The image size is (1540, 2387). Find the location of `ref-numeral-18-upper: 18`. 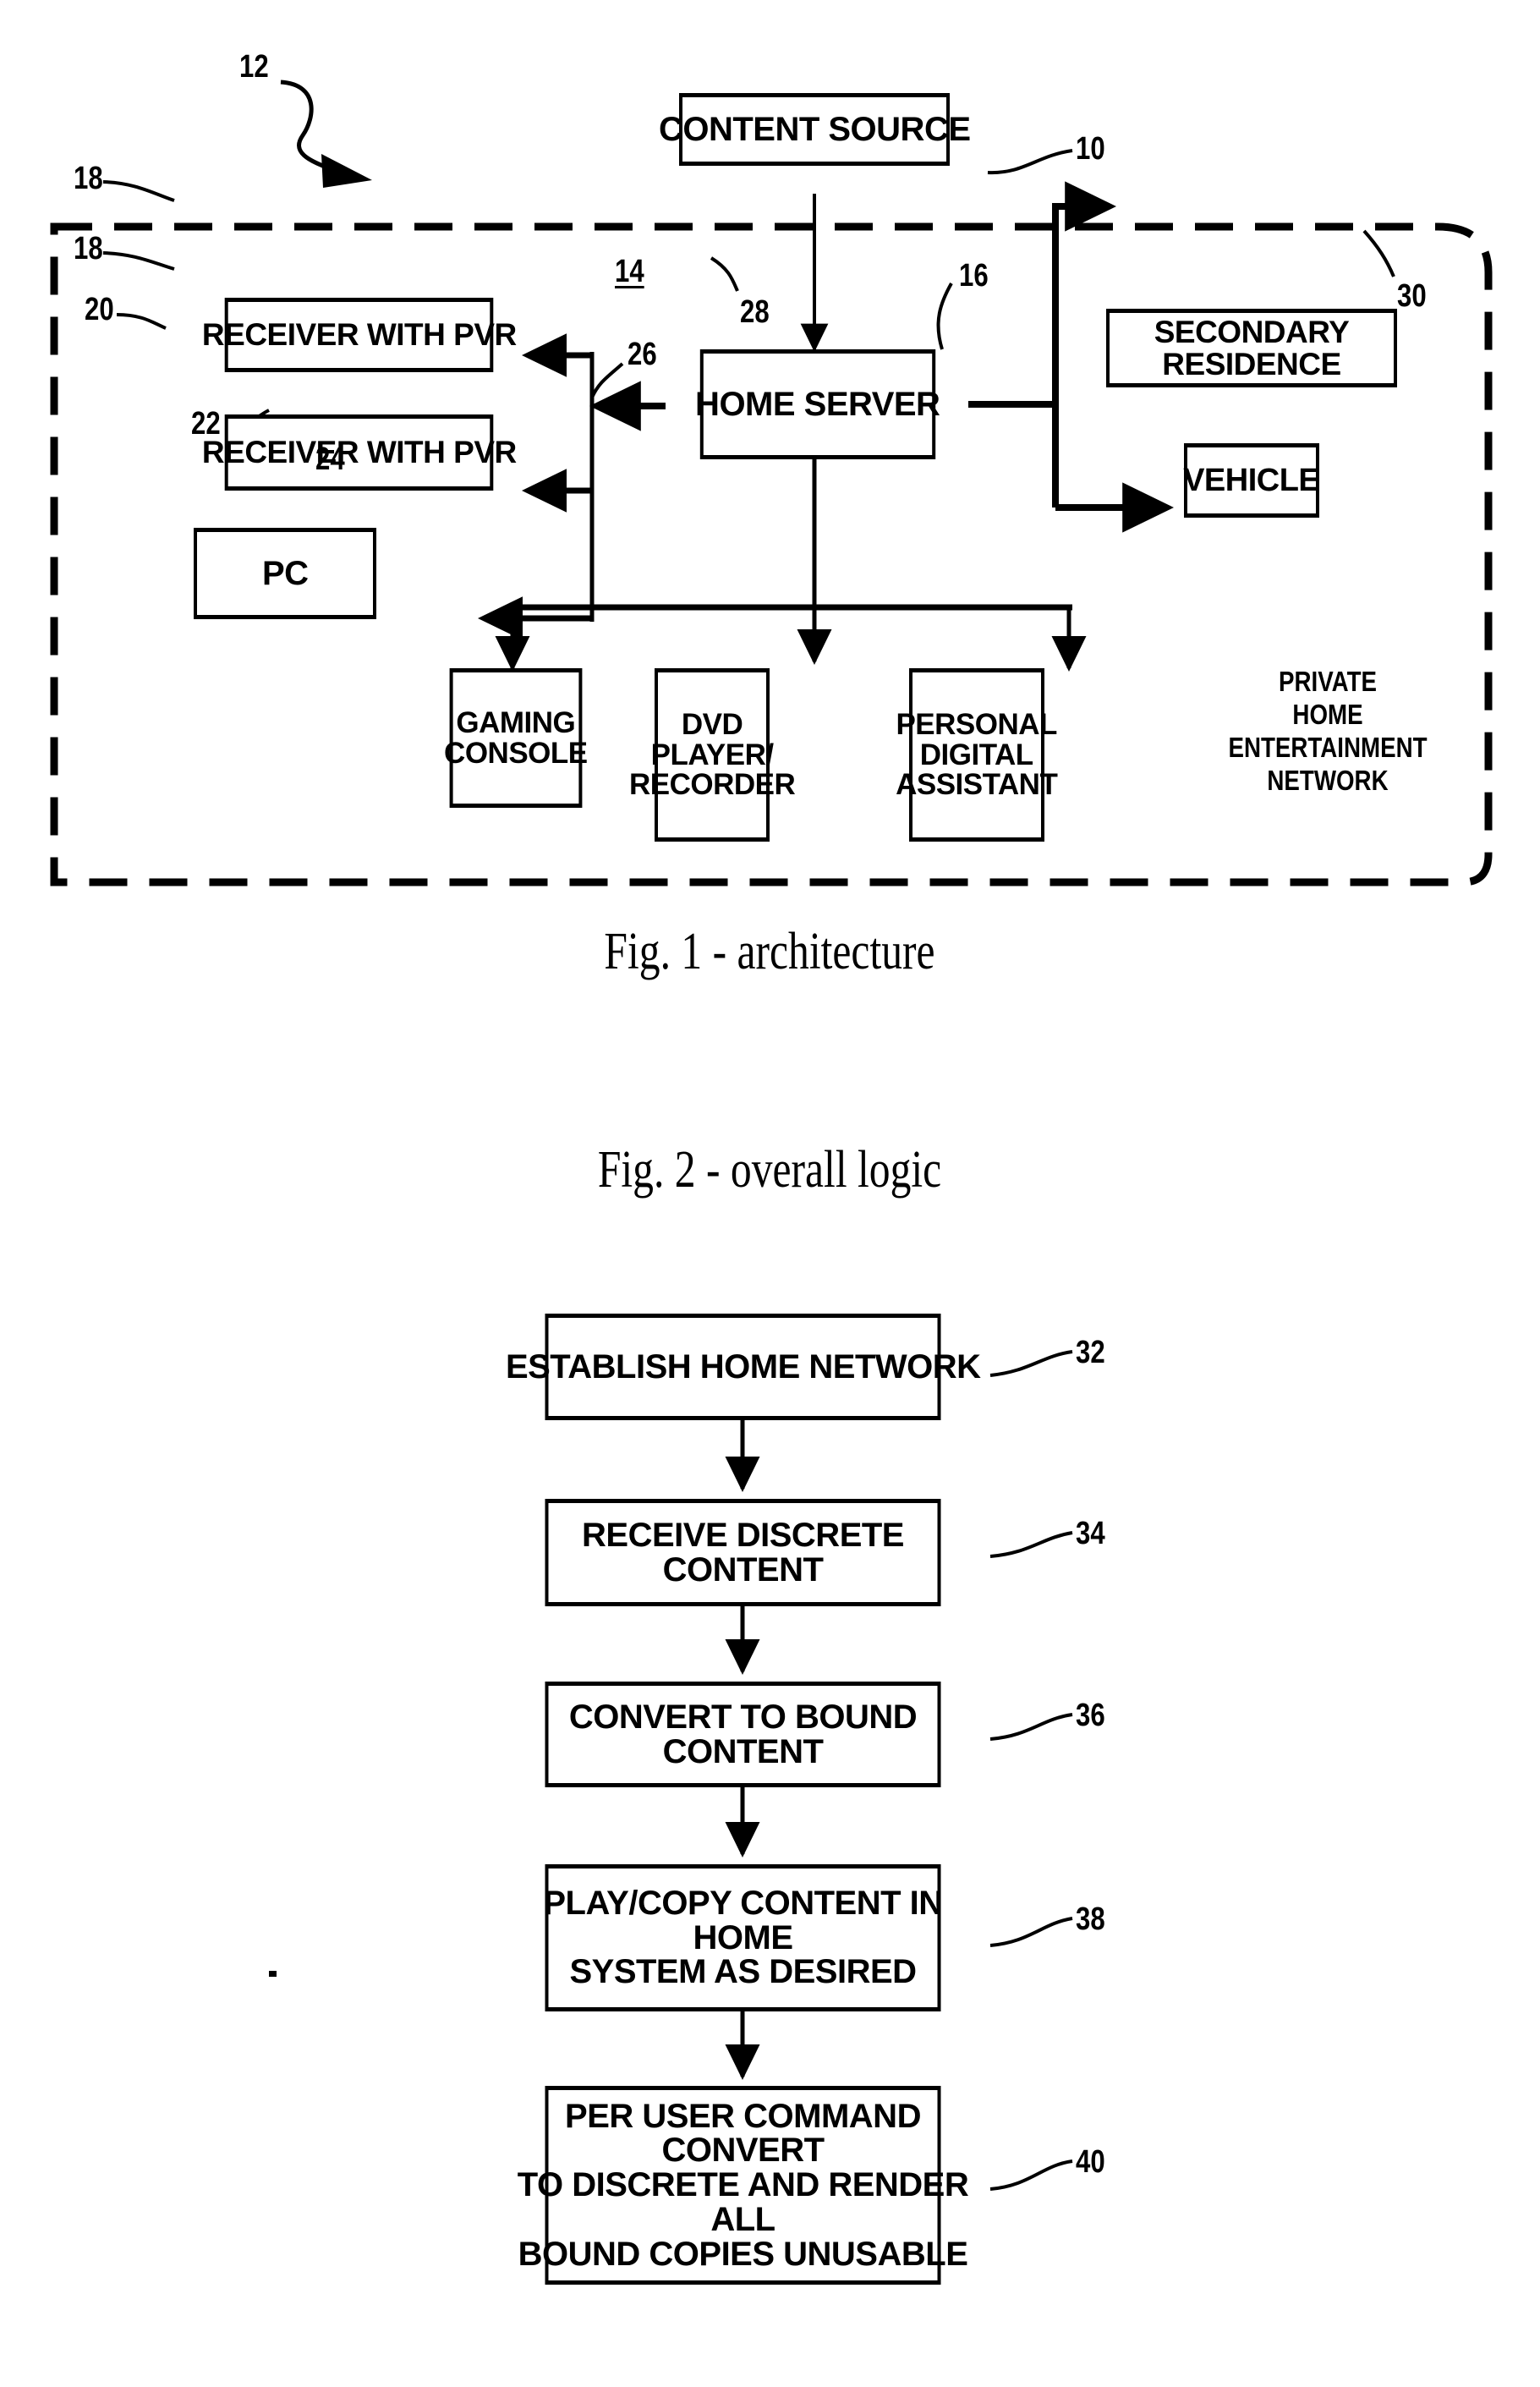

ref-numeral-18-upper: 18 is located at coordinates (88, 178).